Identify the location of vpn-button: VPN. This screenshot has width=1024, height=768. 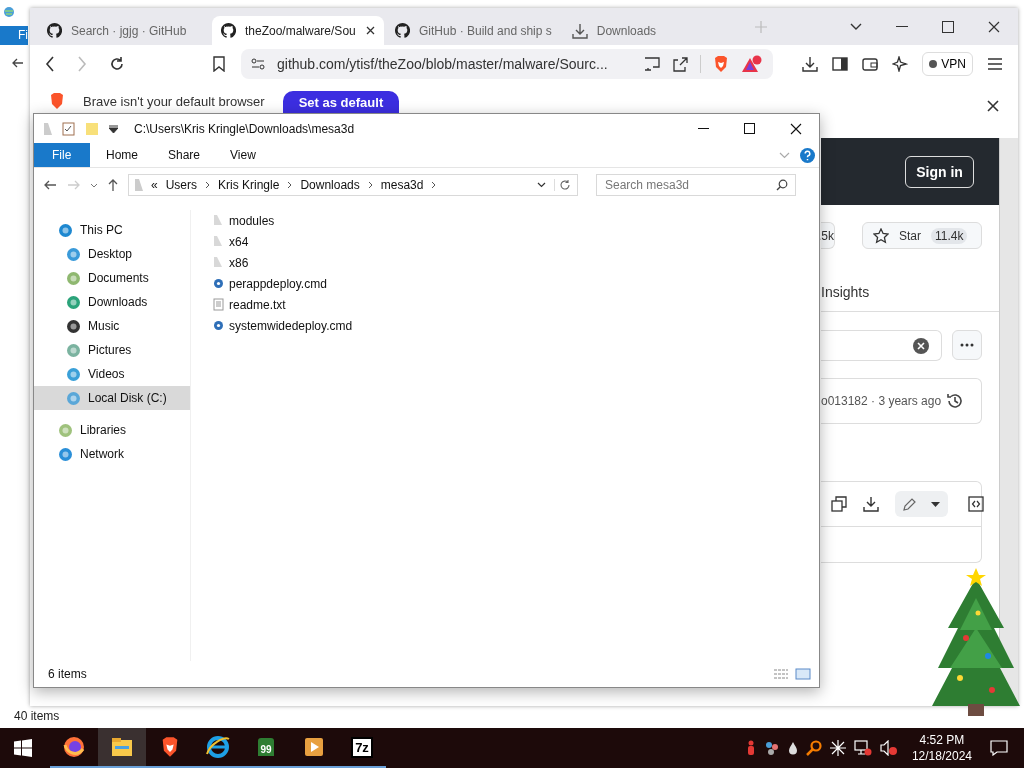
(947, 63).